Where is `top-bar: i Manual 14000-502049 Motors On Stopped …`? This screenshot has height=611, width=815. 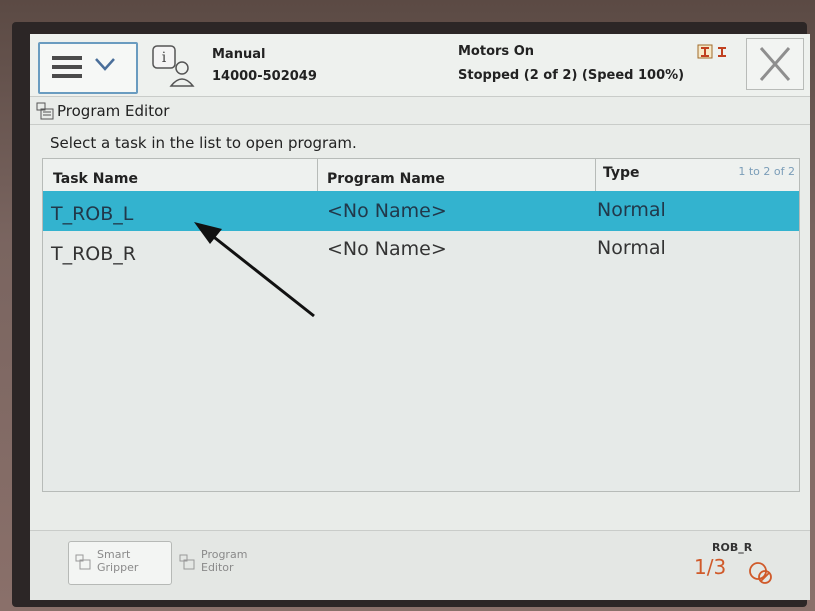
top-bar: i Manual 14000-502049 Motors On Stopped … is located at coordinates (420, 65).